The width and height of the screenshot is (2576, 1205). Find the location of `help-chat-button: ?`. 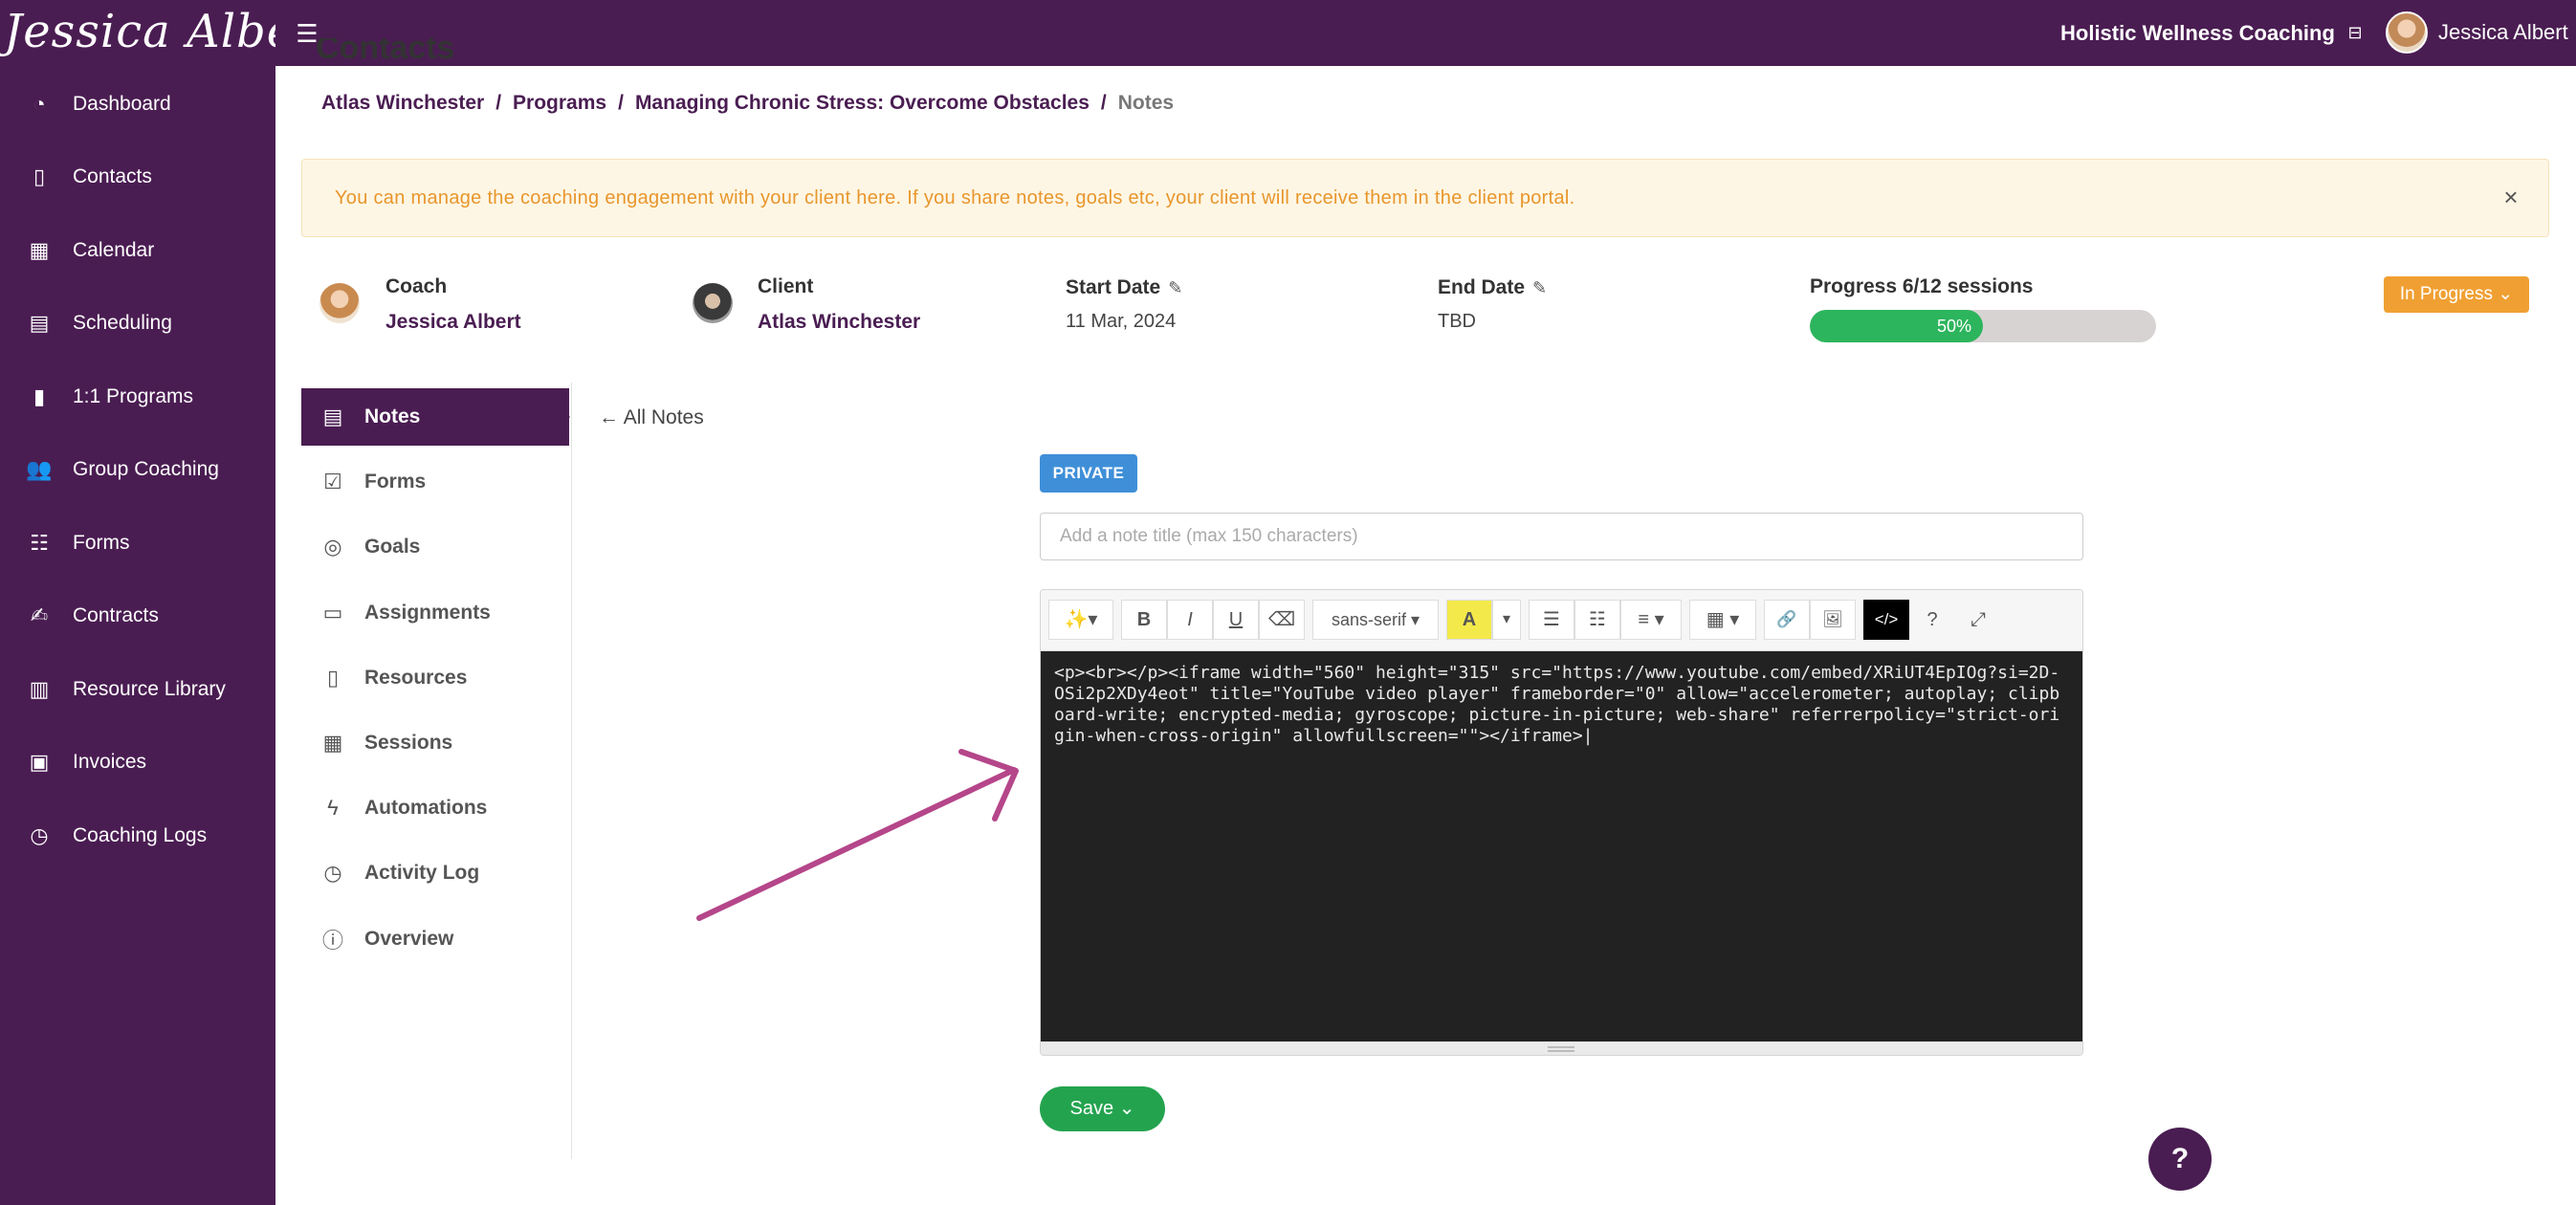

help-chat-button: ? is located at coordinates (2180, 1159).